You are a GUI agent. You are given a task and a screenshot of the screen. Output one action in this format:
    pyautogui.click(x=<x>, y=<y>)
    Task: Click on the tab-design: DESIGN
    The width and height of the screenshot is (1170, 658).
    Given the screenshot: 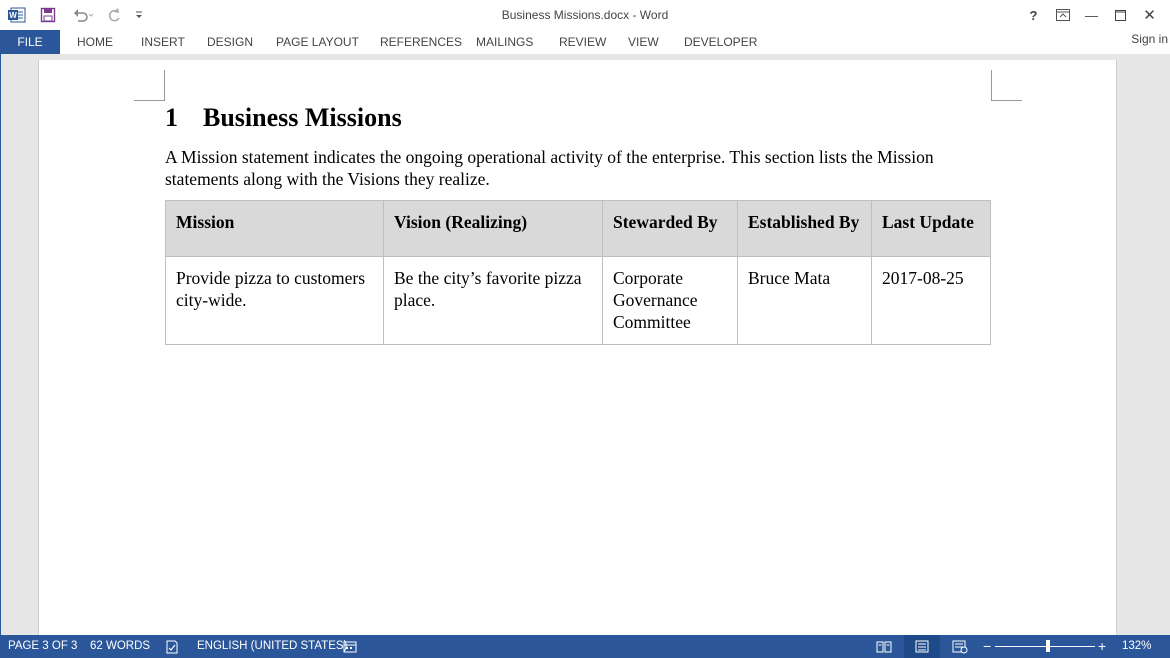 What is the action you would take?
    pyautogui.click(x=230, y=42)
    